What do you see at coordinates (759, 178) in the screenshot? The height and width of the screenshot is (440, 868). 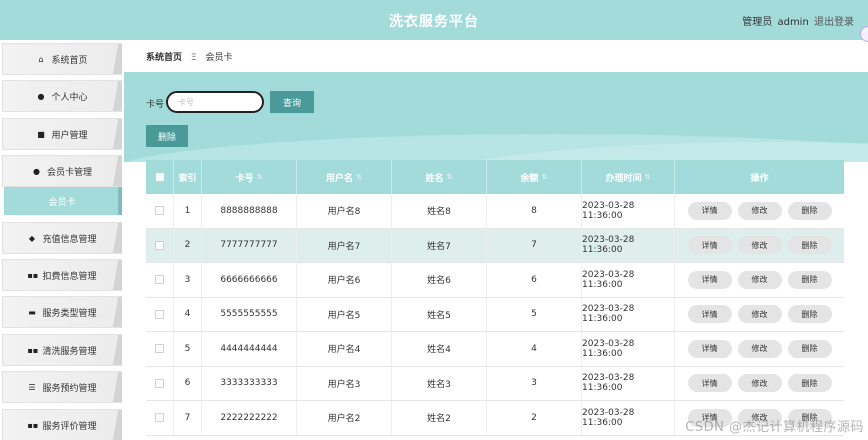 I see `header-actions: 操作` at bounding box center [759, 178].